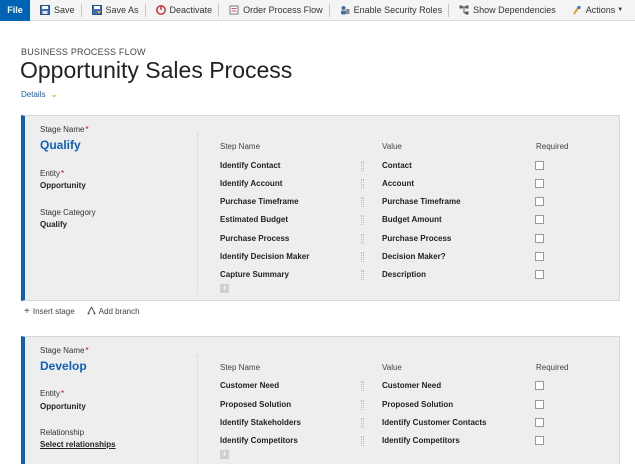  Describe the element at coordinates (91, 311) in the screenshot. I see `branch-icon` at that location.